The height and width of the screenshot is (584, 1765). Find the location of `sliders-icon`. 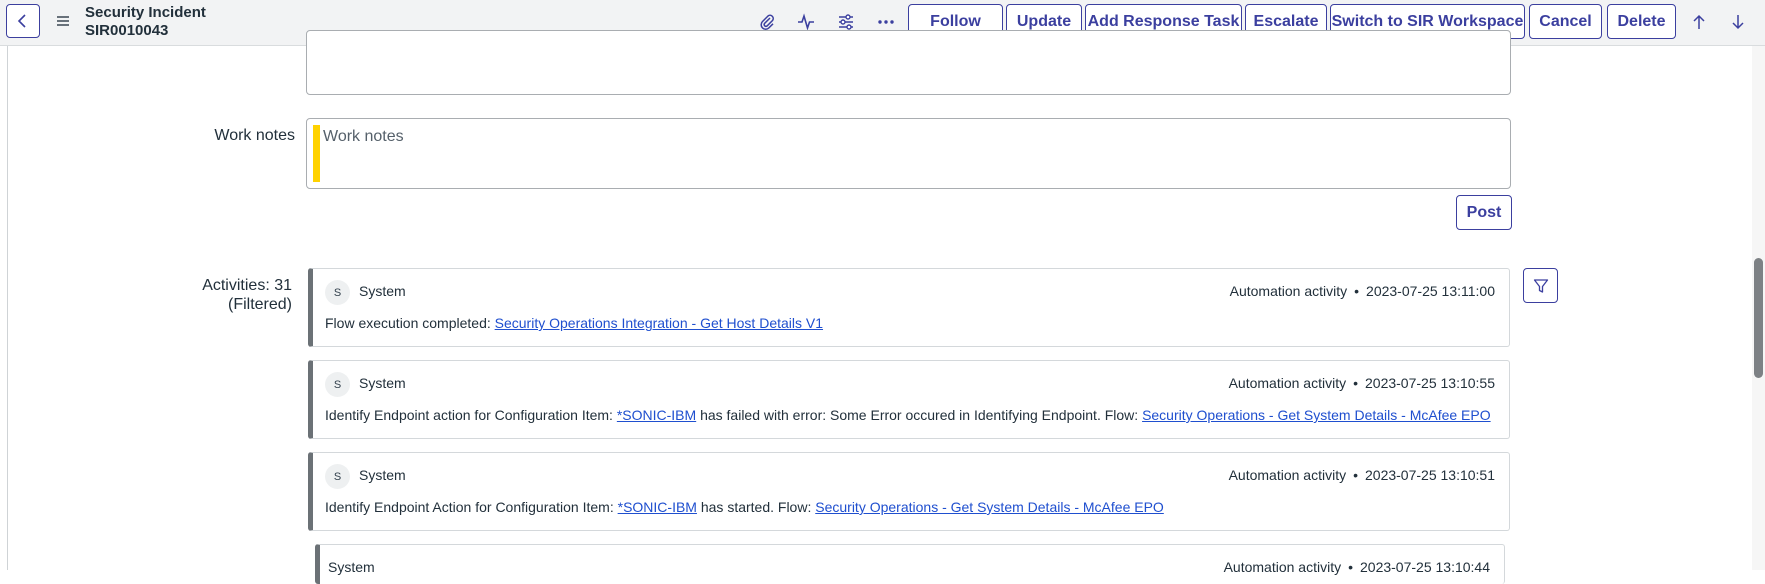

sliders-icon is located at coordinates (846, 22).